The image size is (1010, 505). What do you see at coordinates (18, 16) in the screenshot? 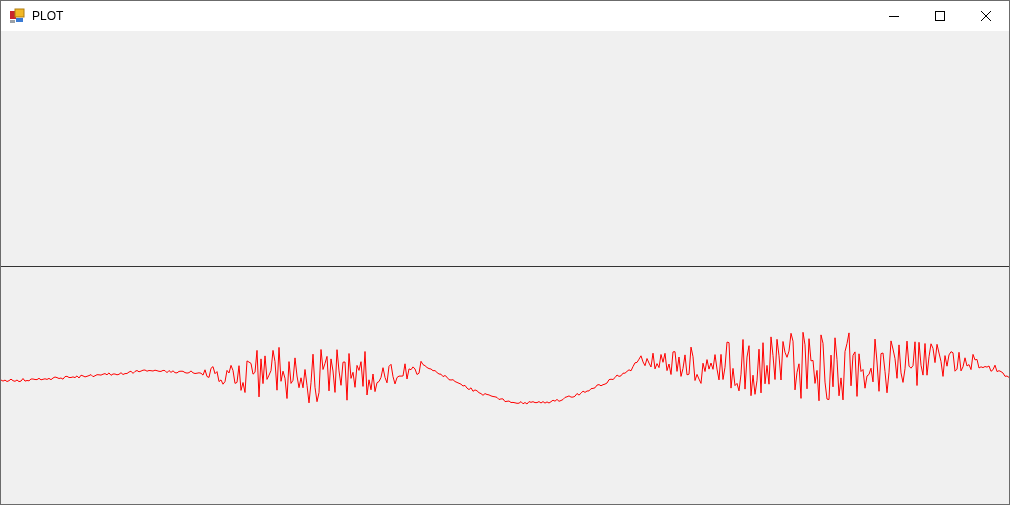
I see `app-icon` at bounding box center [18, 16].